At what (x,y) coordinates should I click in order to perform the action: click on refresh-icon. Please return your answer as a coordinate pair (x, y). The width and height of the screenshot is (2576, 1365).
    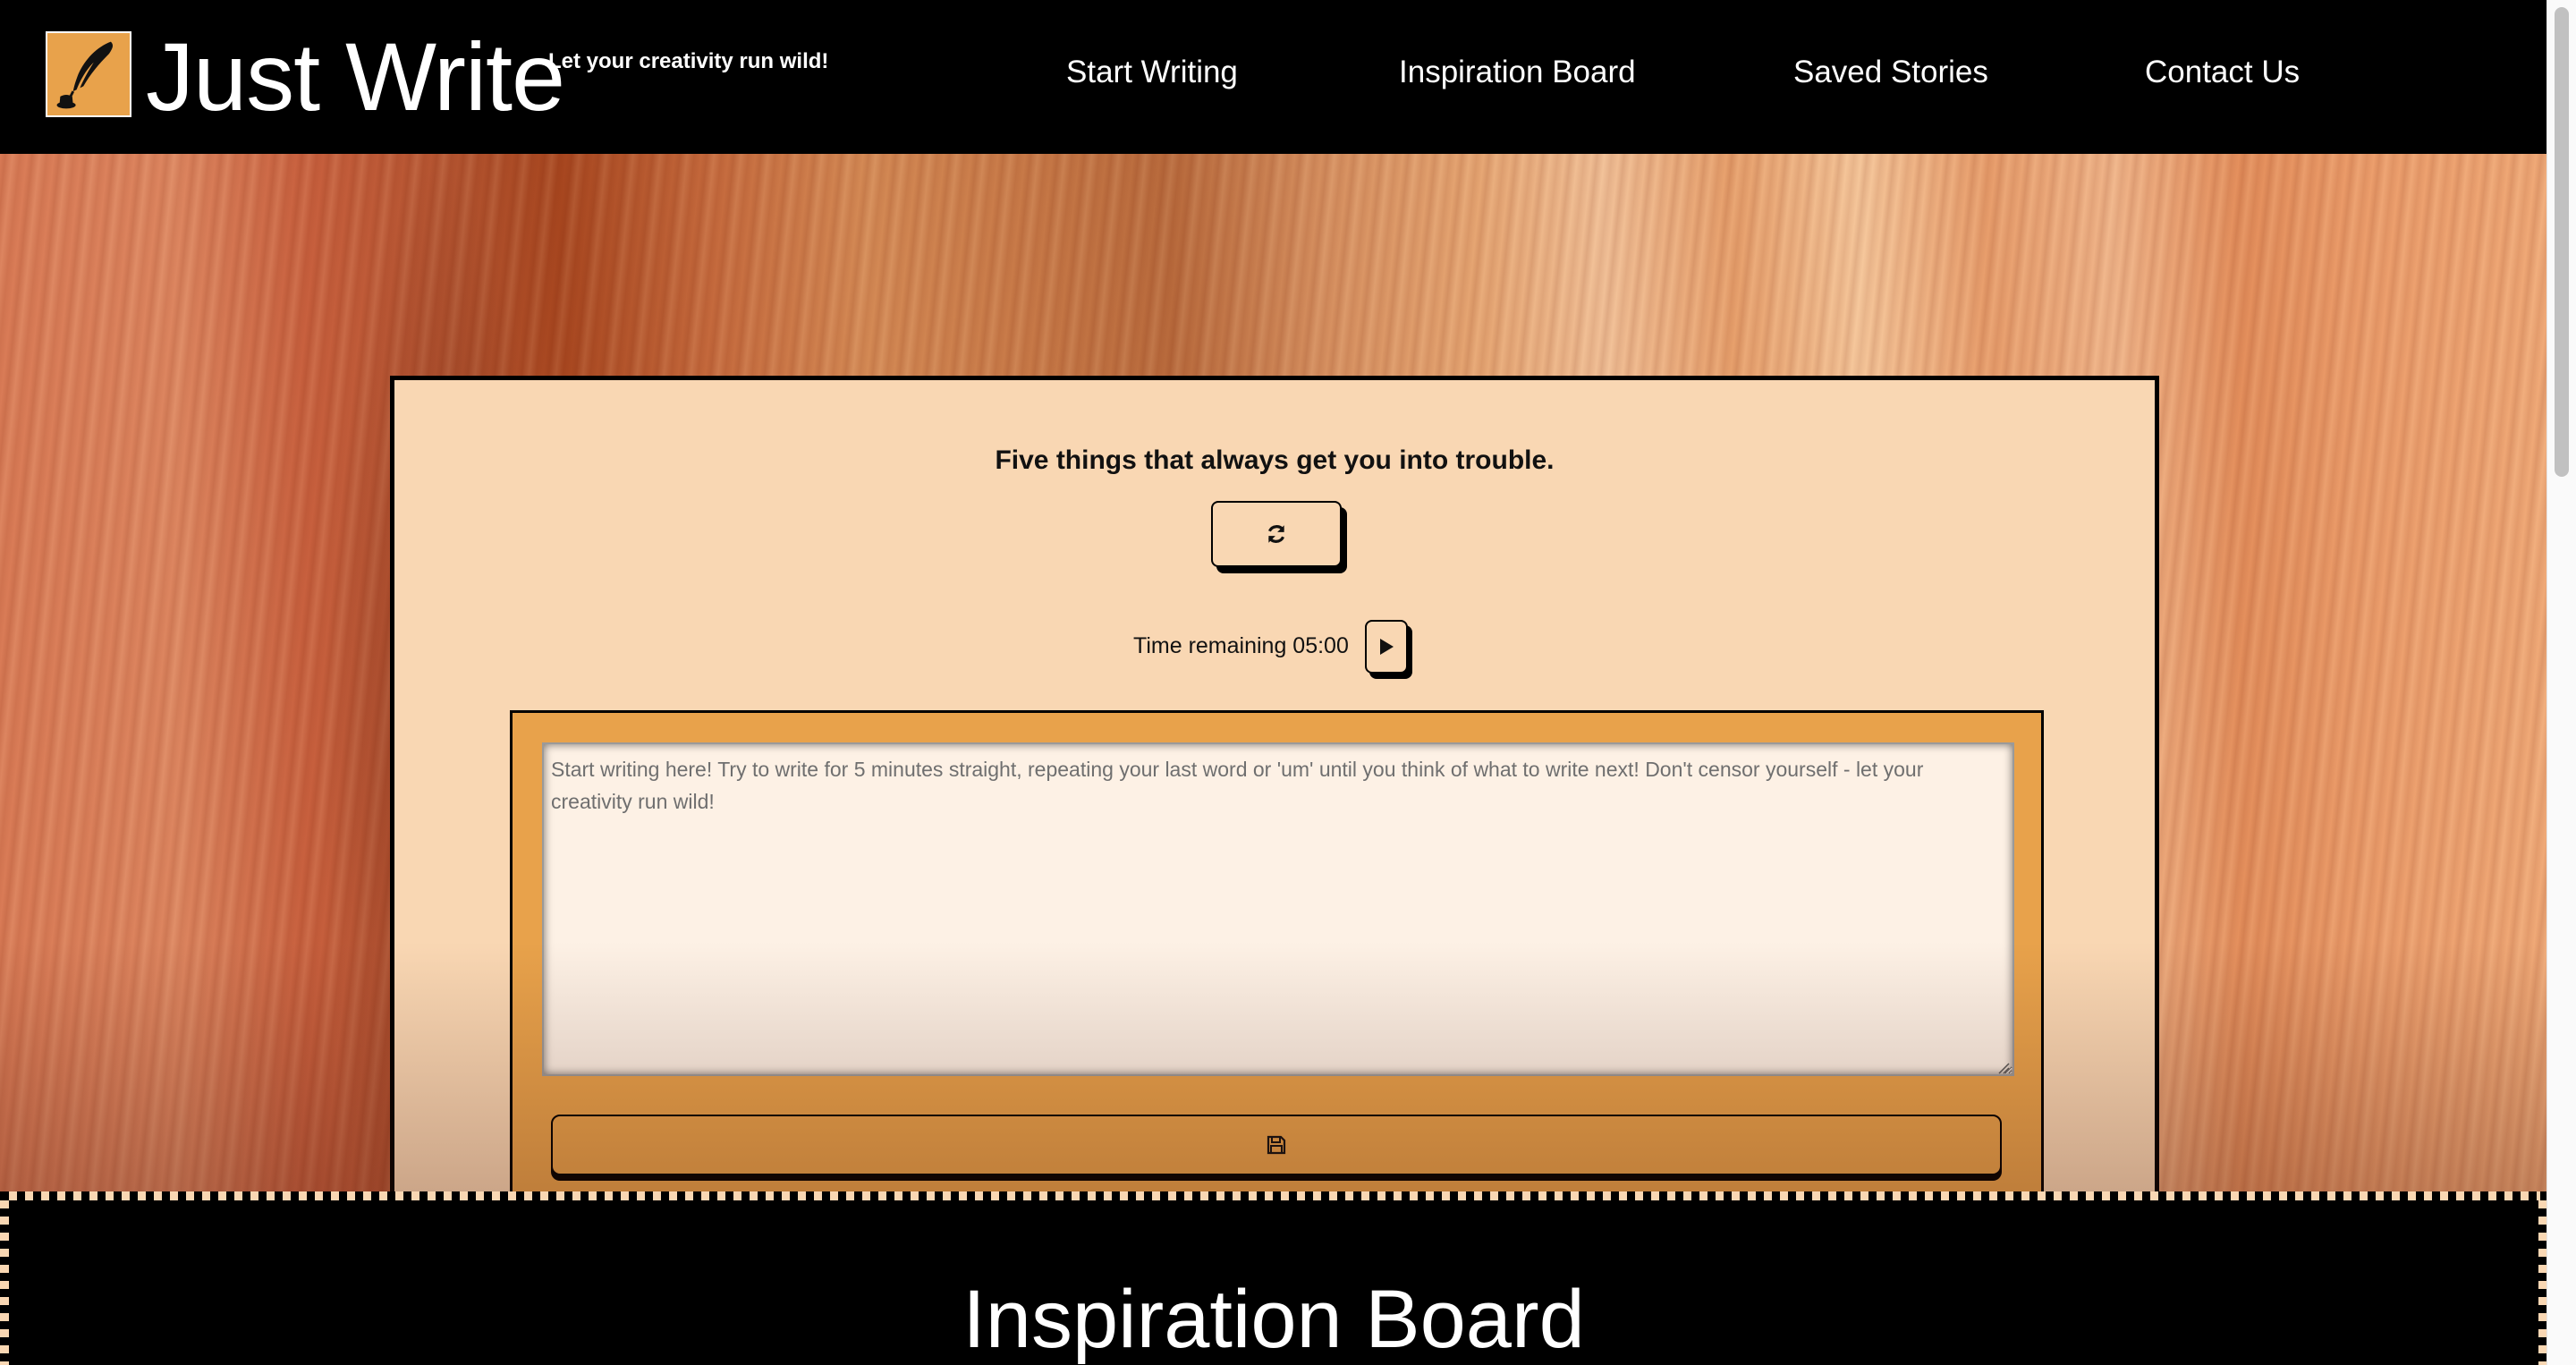
    Looking at the image, I should click on (1276, 534).